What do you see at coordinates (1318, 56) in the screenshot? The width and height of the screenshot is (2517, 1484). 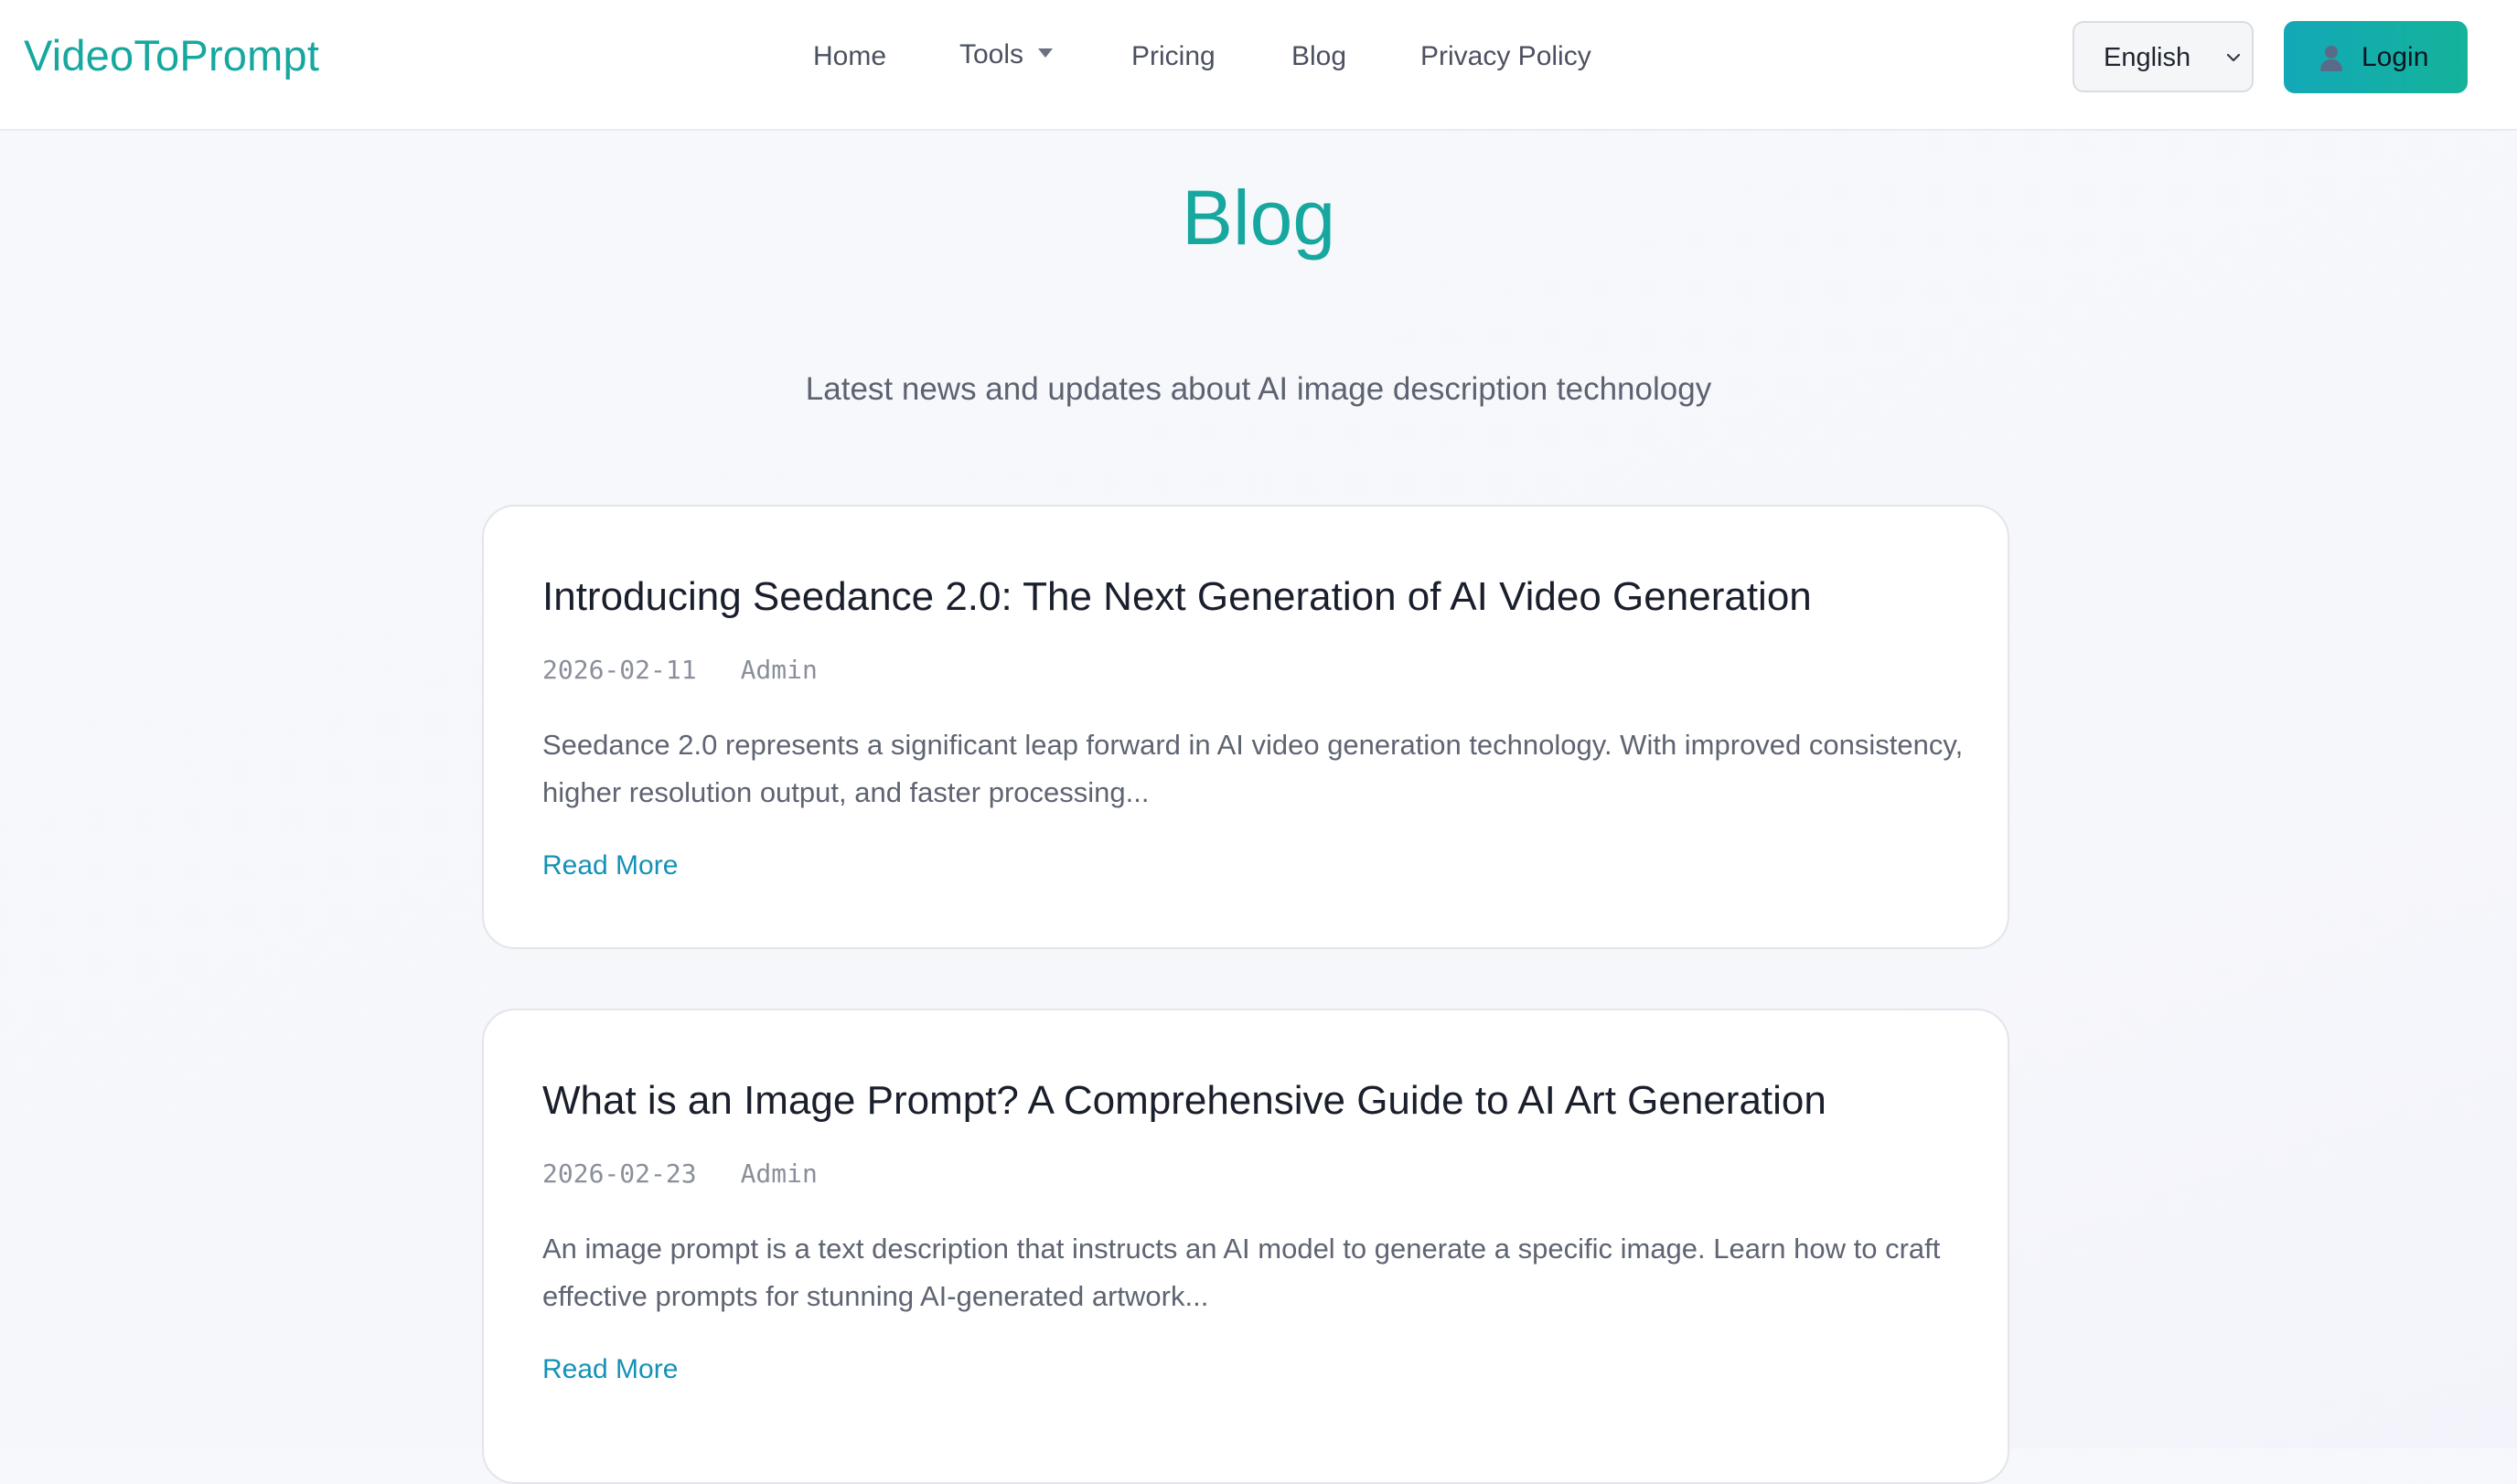 I see `nav-blog-link: Blog` at bounding box center [1318, 56].